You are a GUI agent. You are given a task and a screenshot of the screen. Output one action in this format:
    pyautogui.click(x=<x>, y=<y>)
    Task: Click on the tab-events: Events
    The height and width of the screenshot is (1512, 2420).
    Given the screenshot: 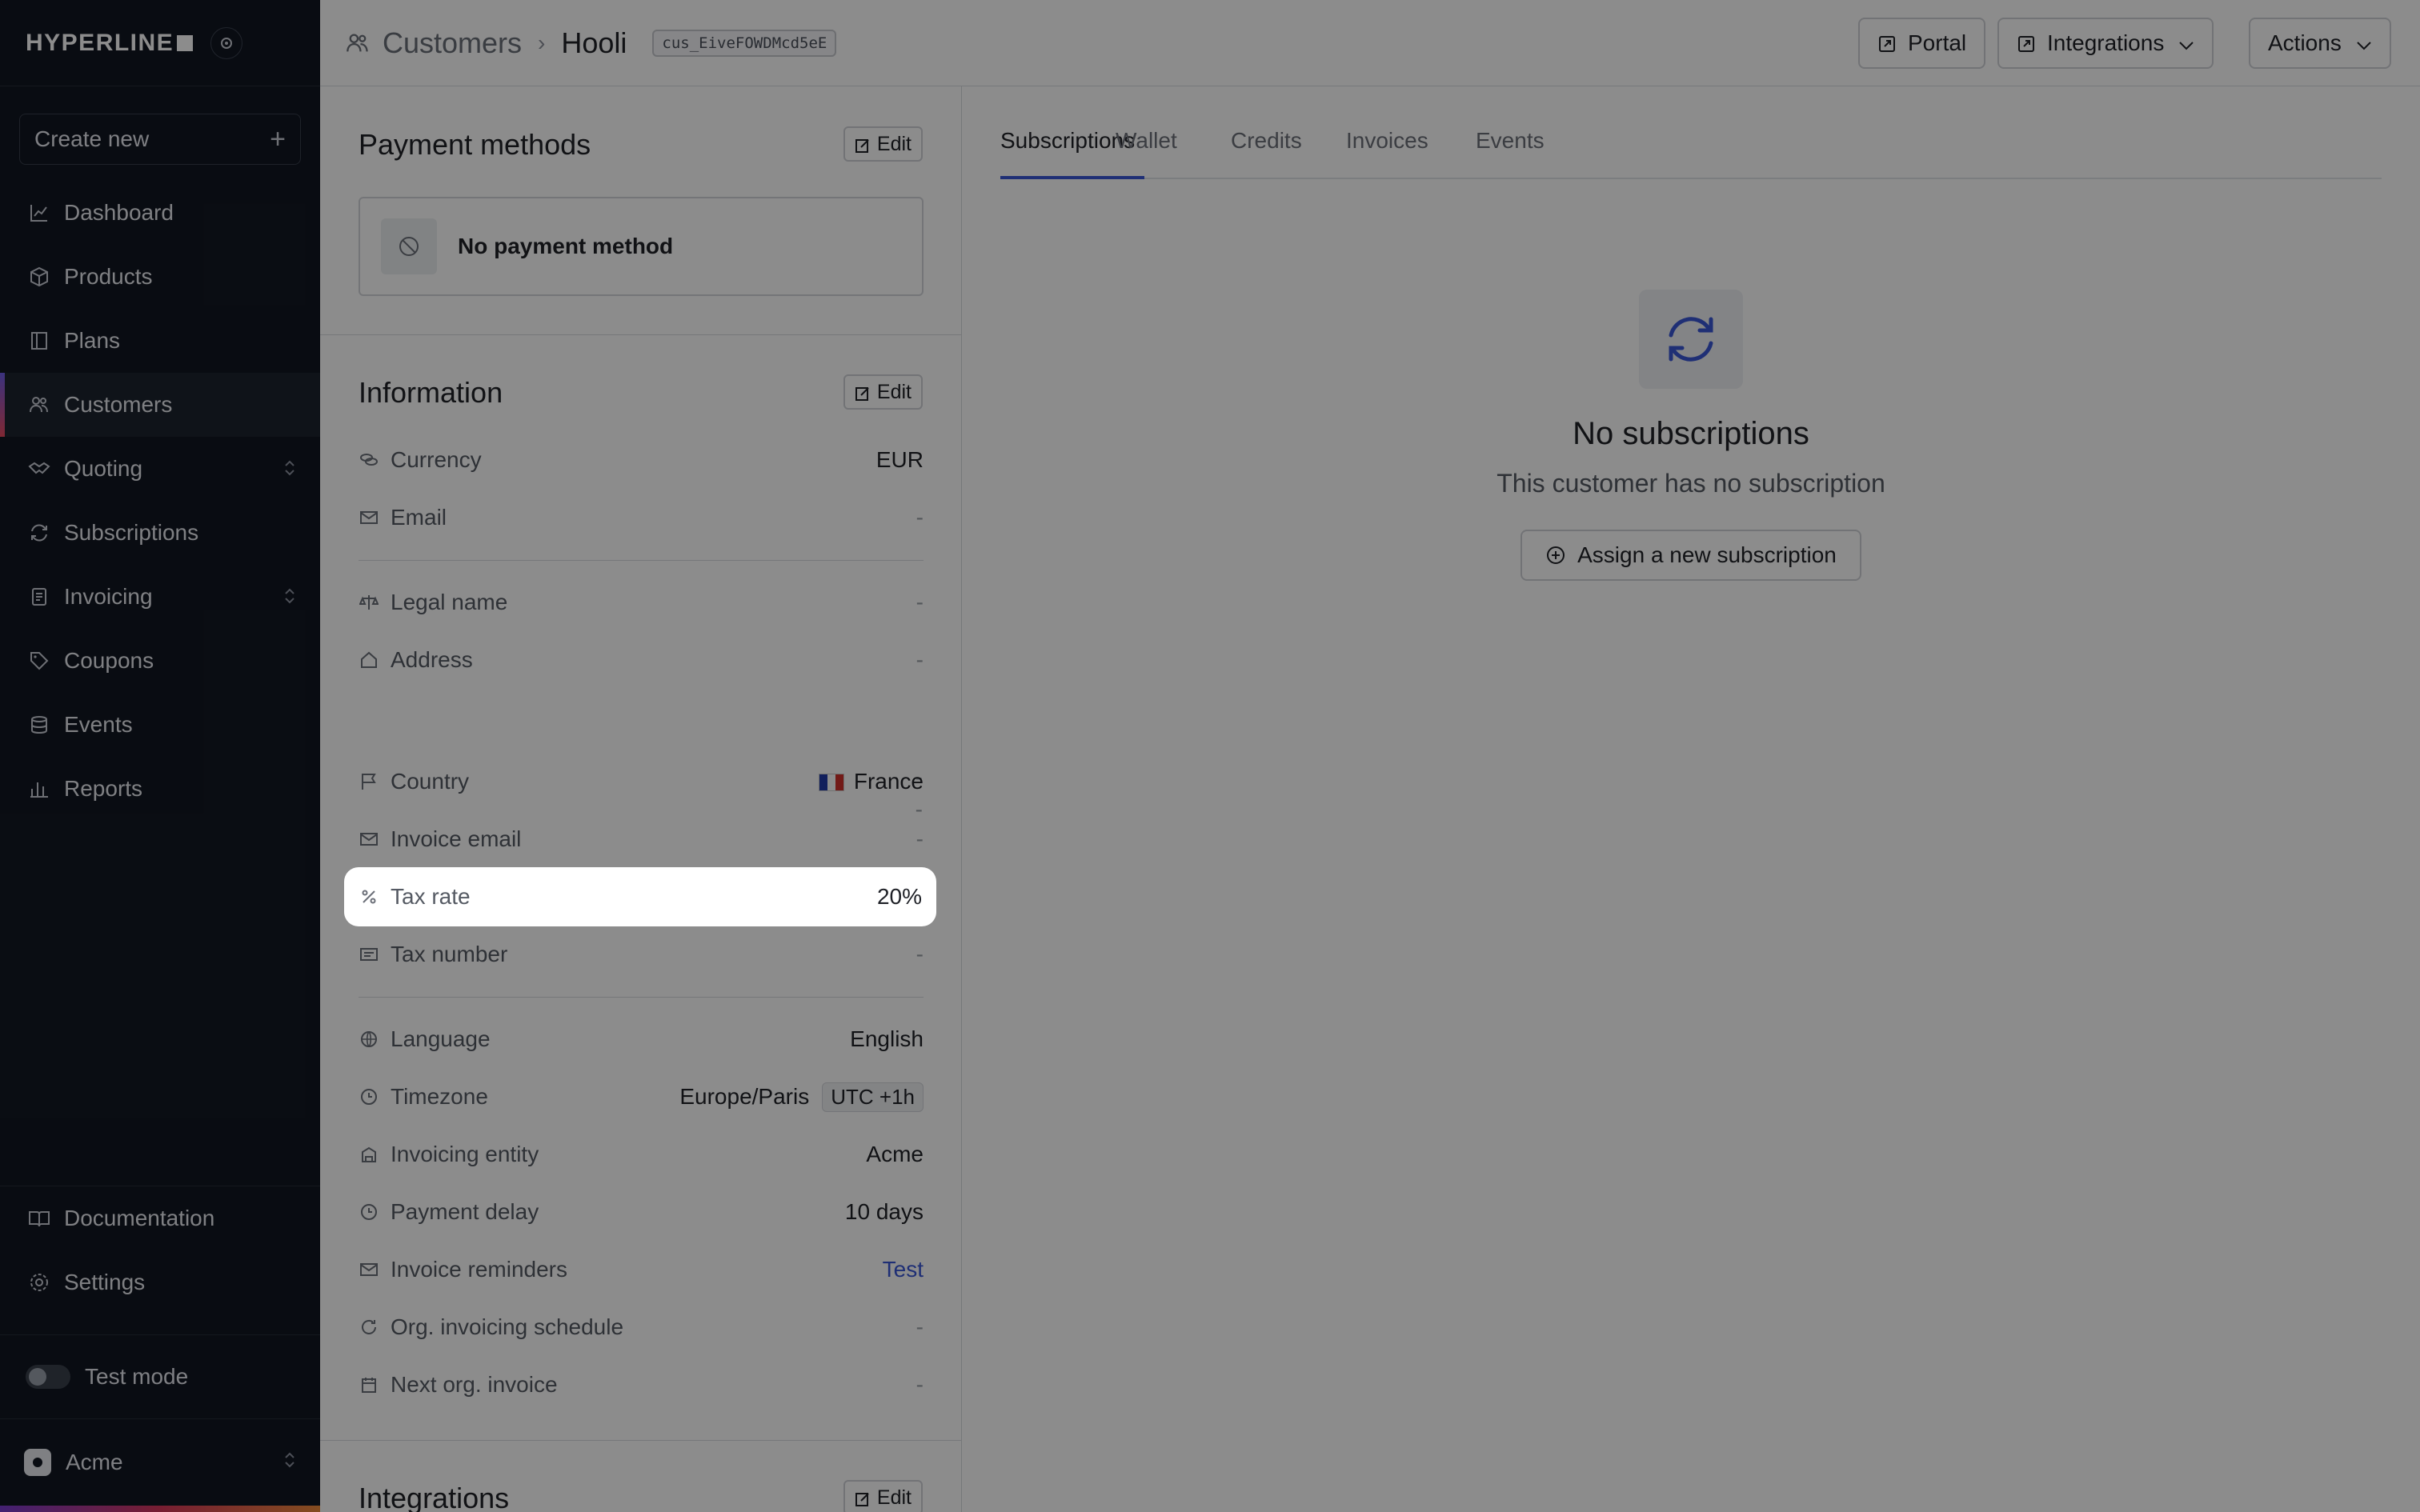 What is the action you would take?
    pyautogui.click(x=1510, y=141)
    